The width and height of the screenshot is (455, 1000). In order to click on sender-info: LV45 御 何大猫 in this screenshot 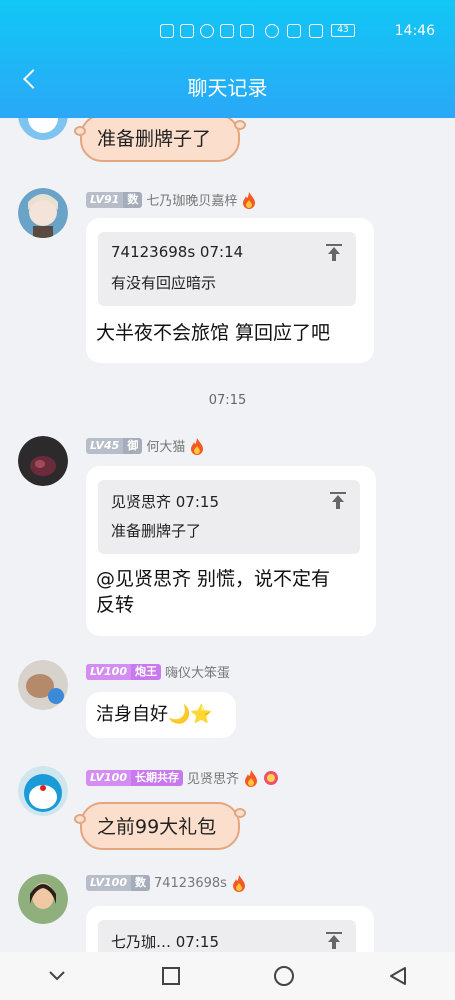, I will do `click(145, 445)`.